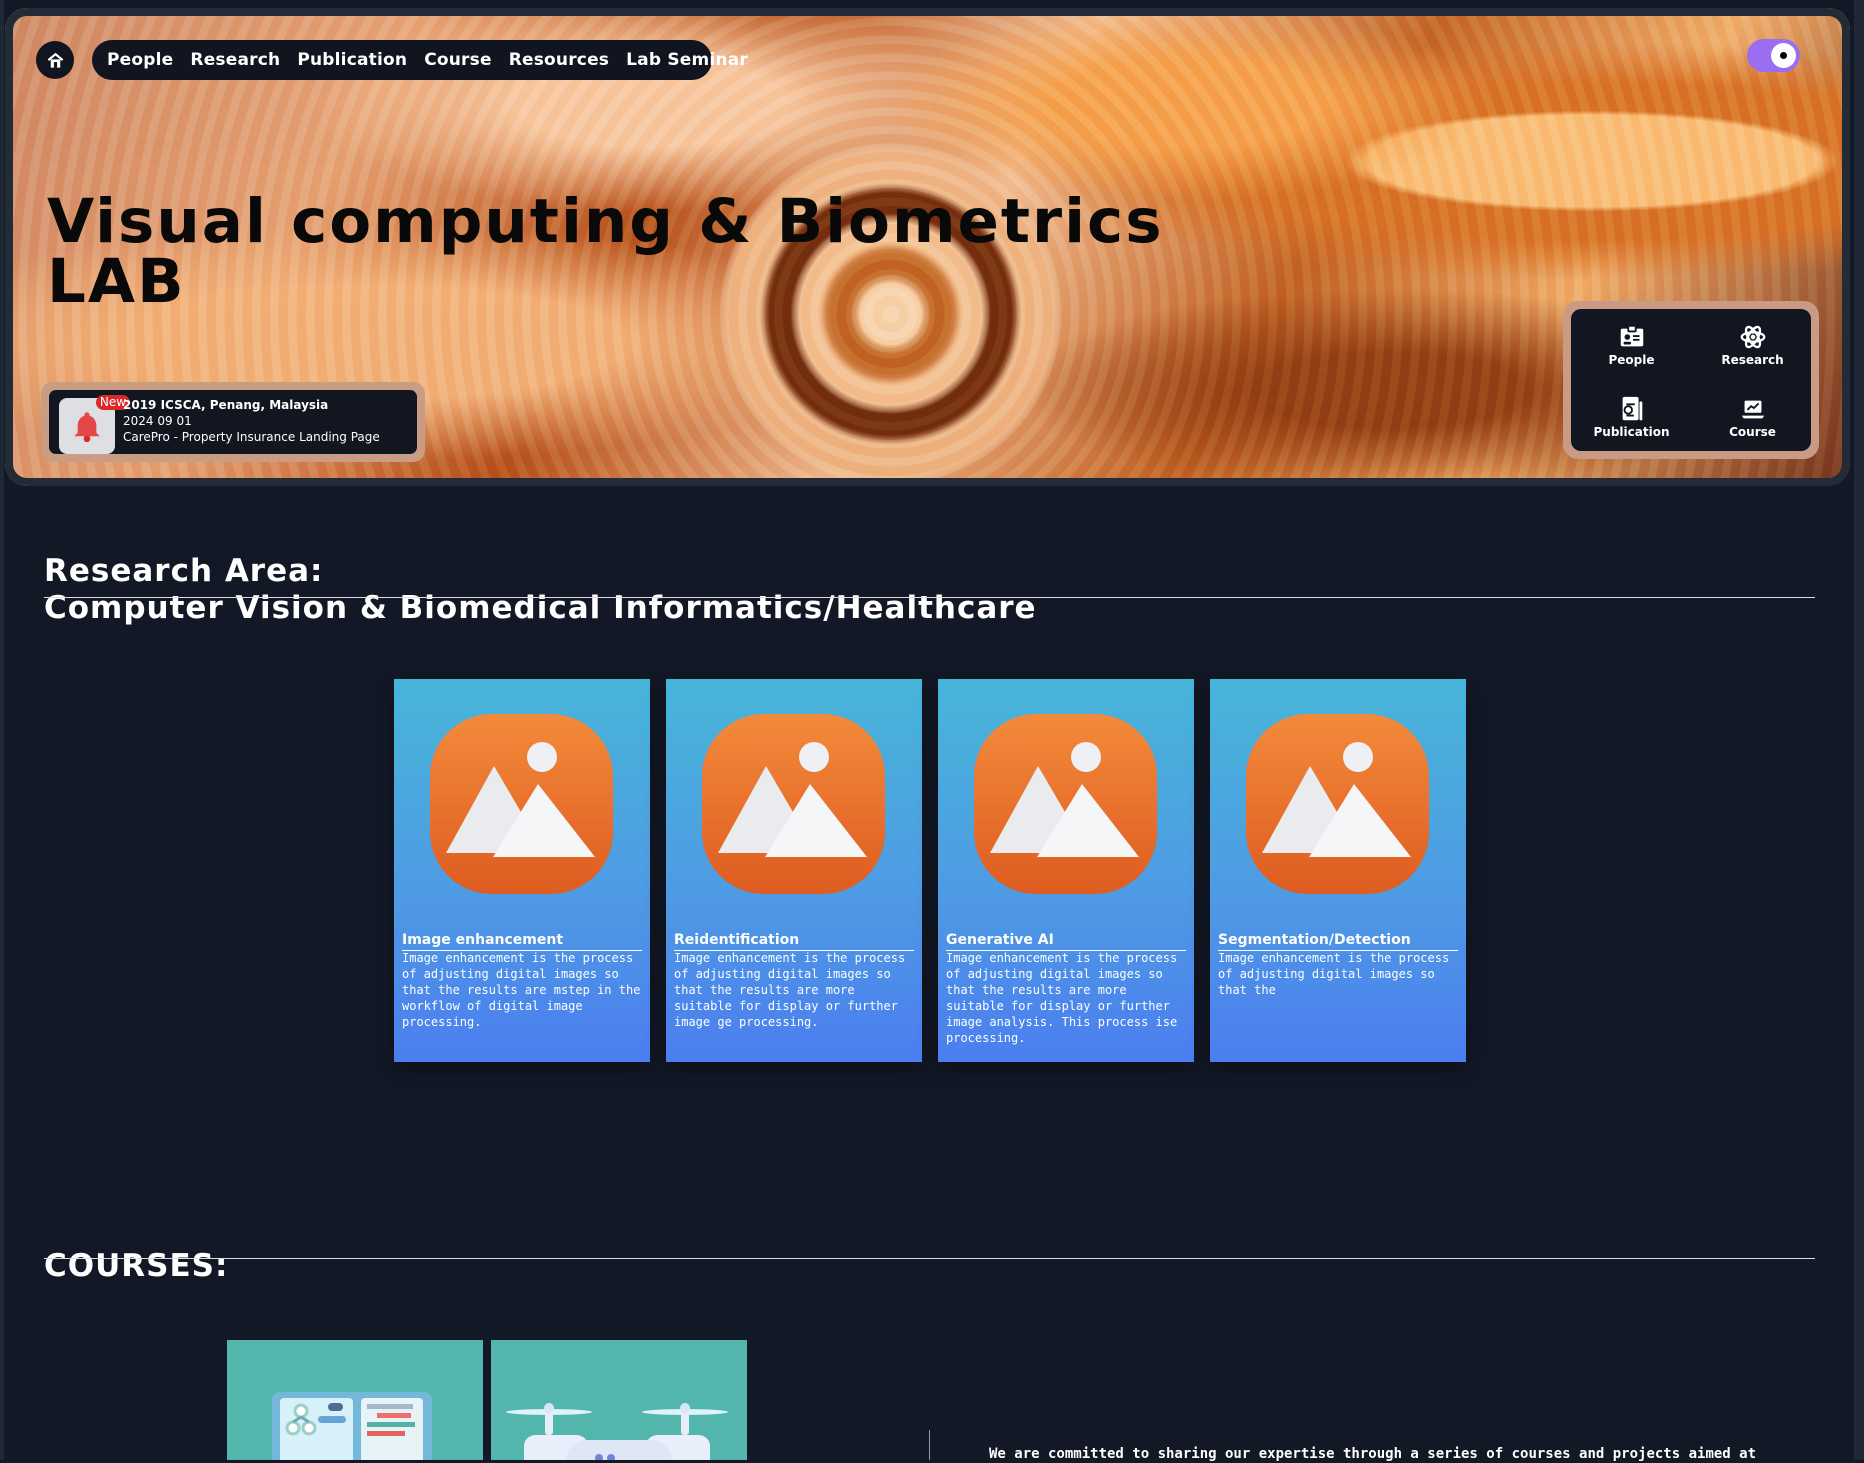 The image size is (1864, 1463). I want to click on quick-link-publication: Publication, so click(1631, 422).